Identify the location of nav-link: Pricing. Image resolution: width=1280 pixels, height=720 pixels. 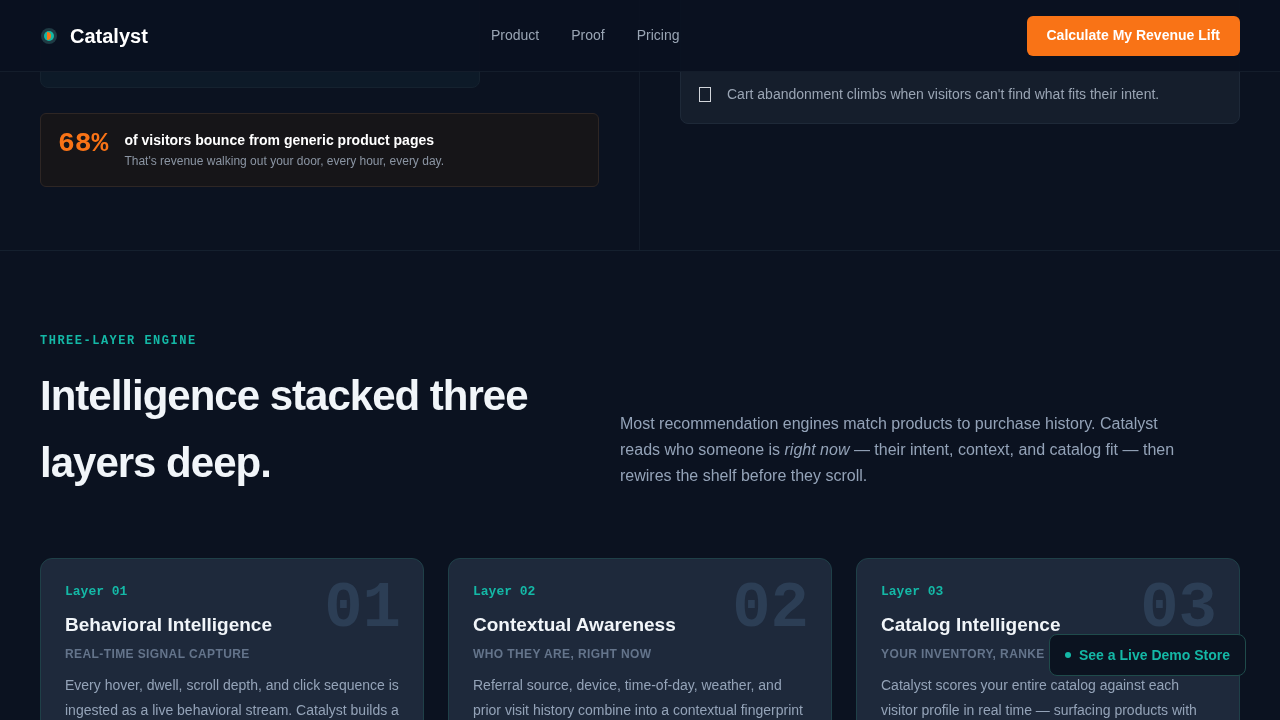
(658, 35).